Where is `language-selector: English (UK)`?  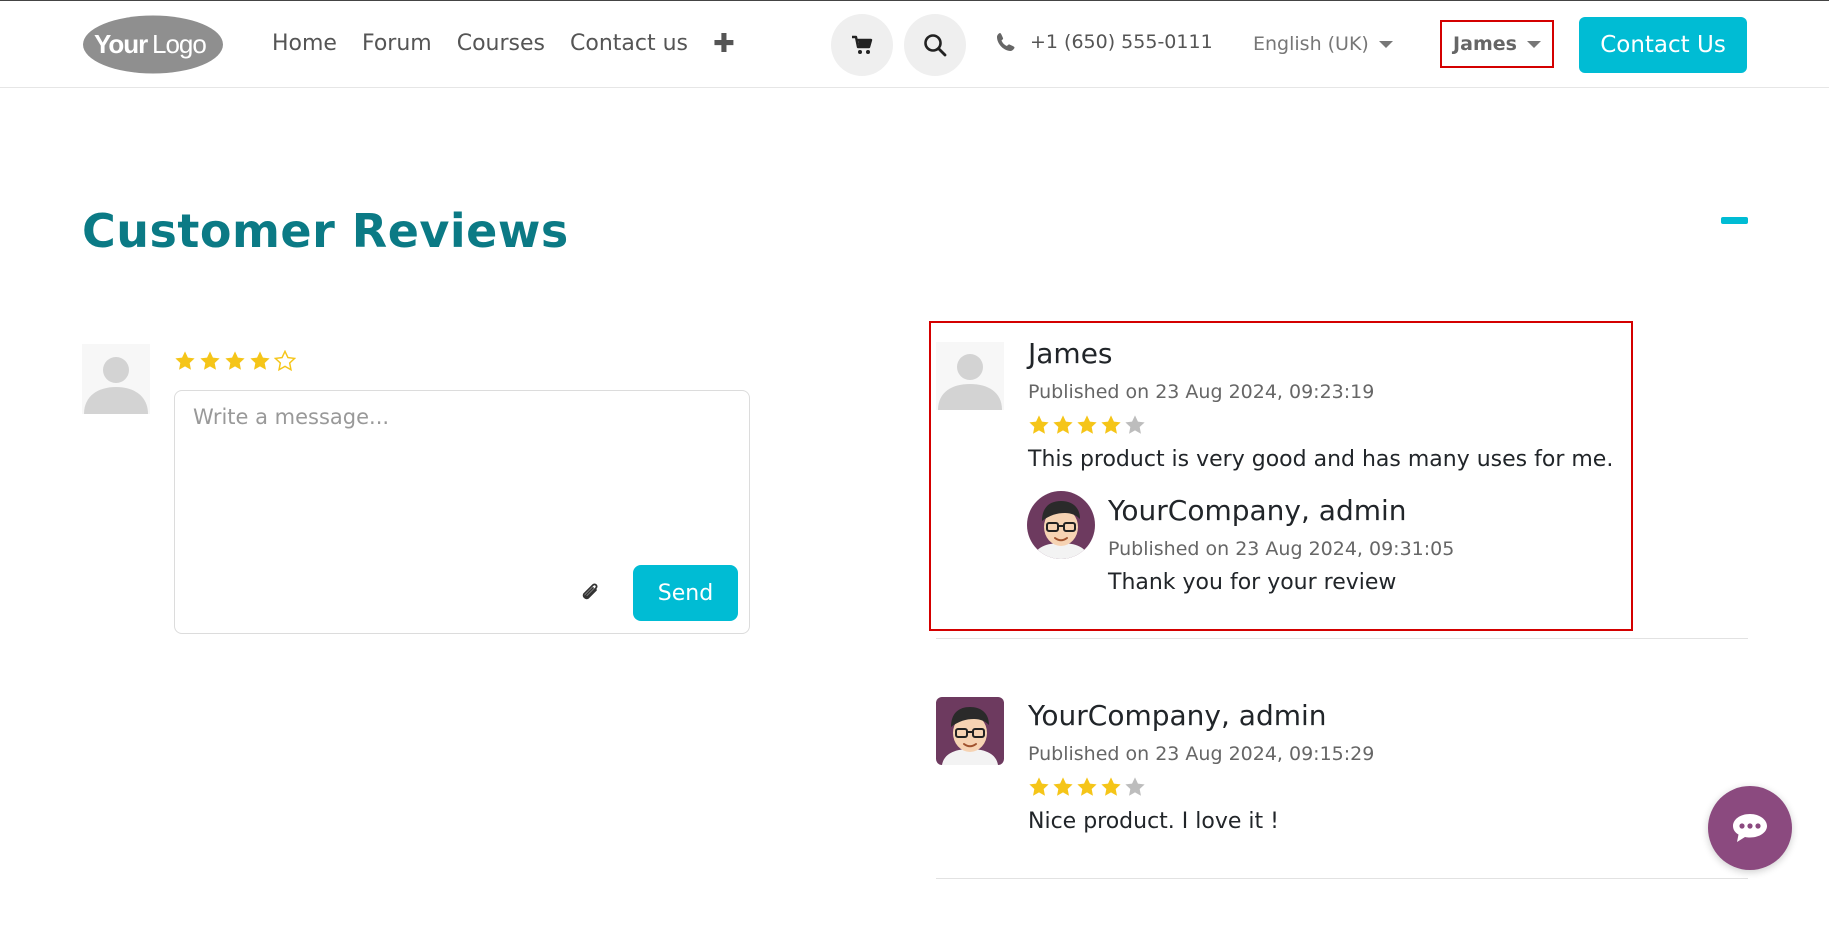 language-selector: English (UK) is located at coordinates (1323, 44).